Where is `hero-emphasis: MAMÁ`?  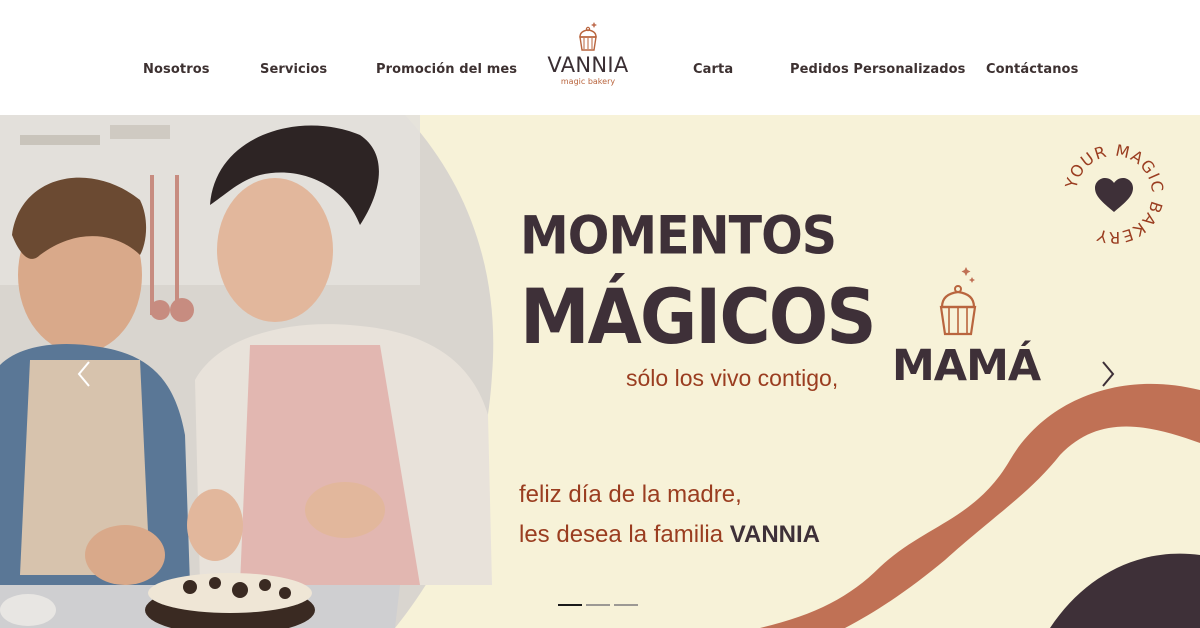
hero-emphasis: MAMÁ is located at coordinates (966, 366).